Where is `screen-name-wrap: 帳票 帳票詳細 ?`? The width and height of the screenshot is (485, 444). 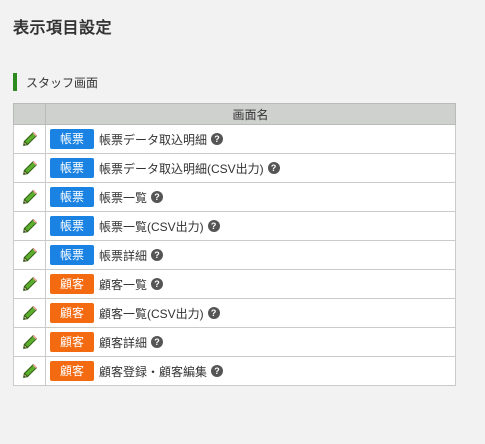 screen-name-wrap: 帳票 帳票詳細 ? is located at coordinates (252, 255).